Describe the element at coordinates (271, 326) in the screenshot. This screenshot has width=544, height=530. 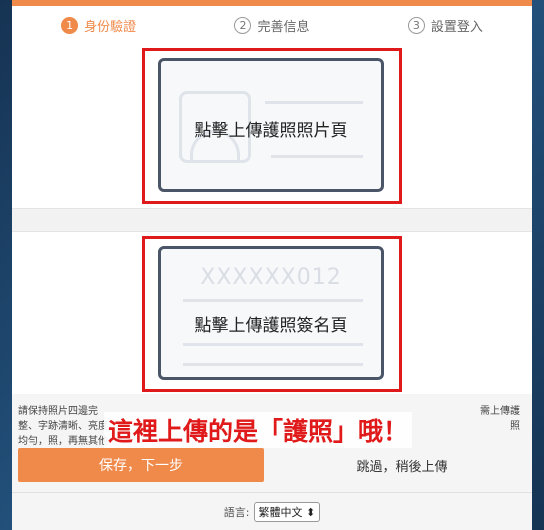
I see `upload-signature-page-label: 點擊上傳護照簽名頁` at that location.